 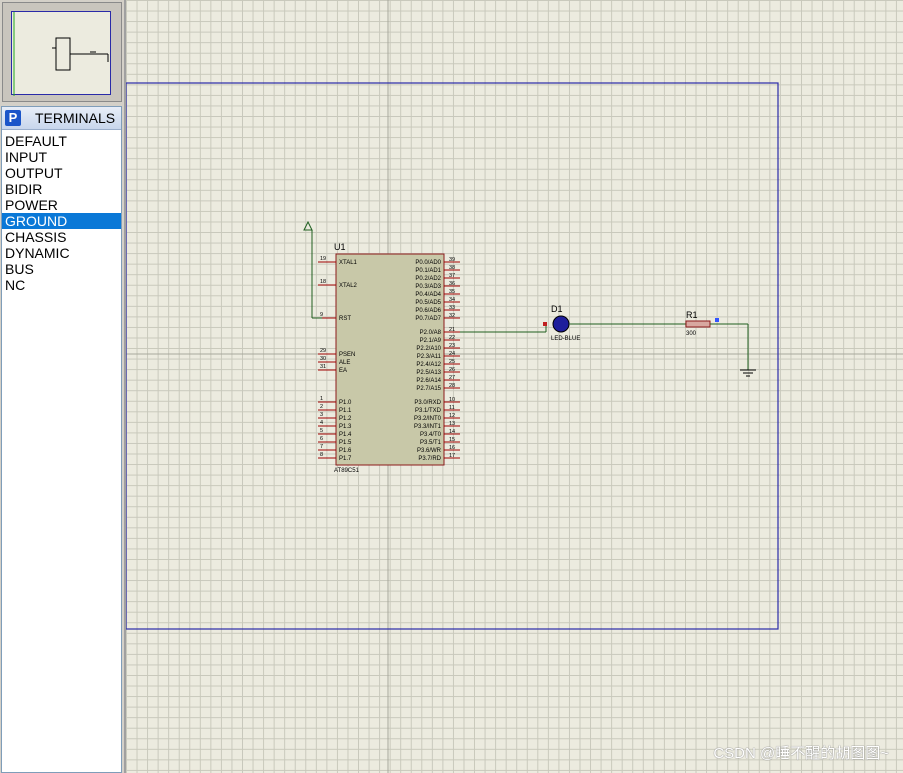 I want to click on terminal-item-bidir: BIDIR, so click(x=61, y=189).